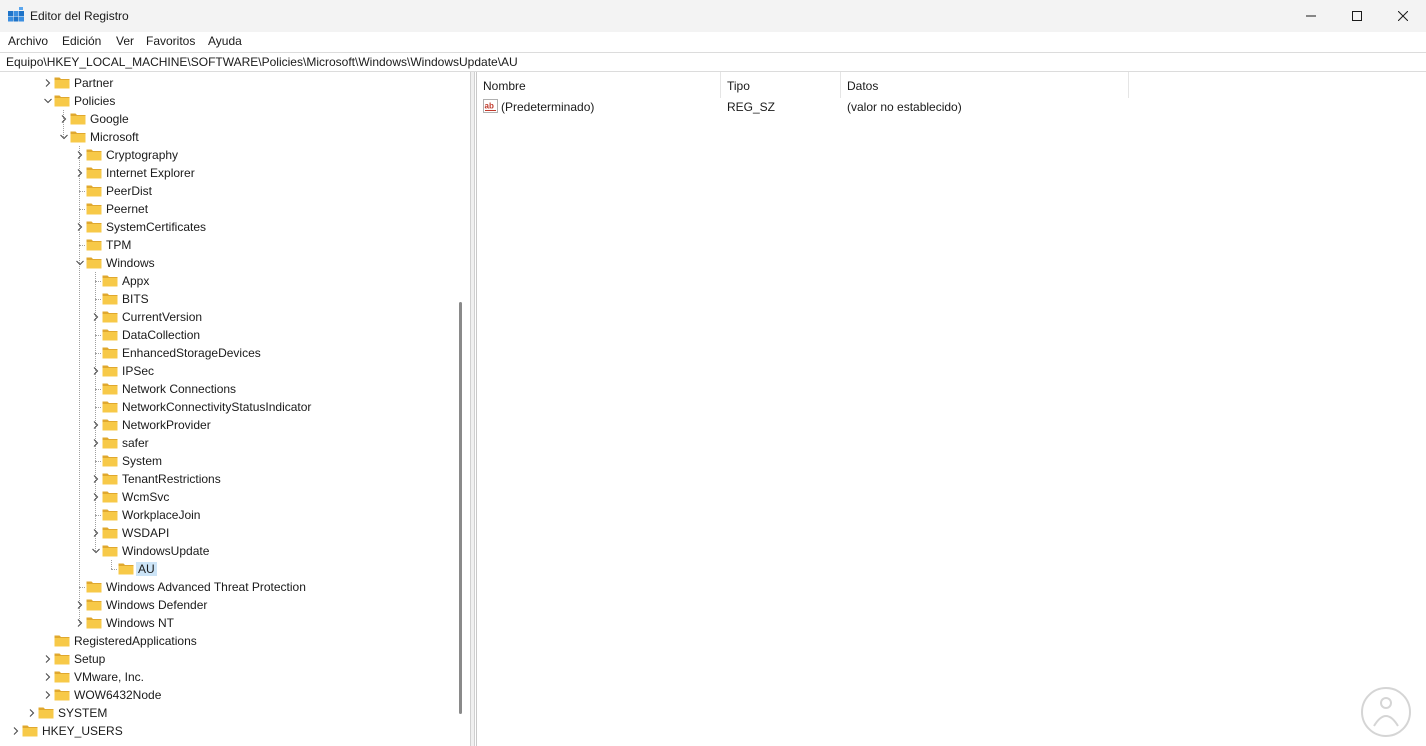  I want to click on tree-item-windows-nt: Windows NT, so click(230, 623).